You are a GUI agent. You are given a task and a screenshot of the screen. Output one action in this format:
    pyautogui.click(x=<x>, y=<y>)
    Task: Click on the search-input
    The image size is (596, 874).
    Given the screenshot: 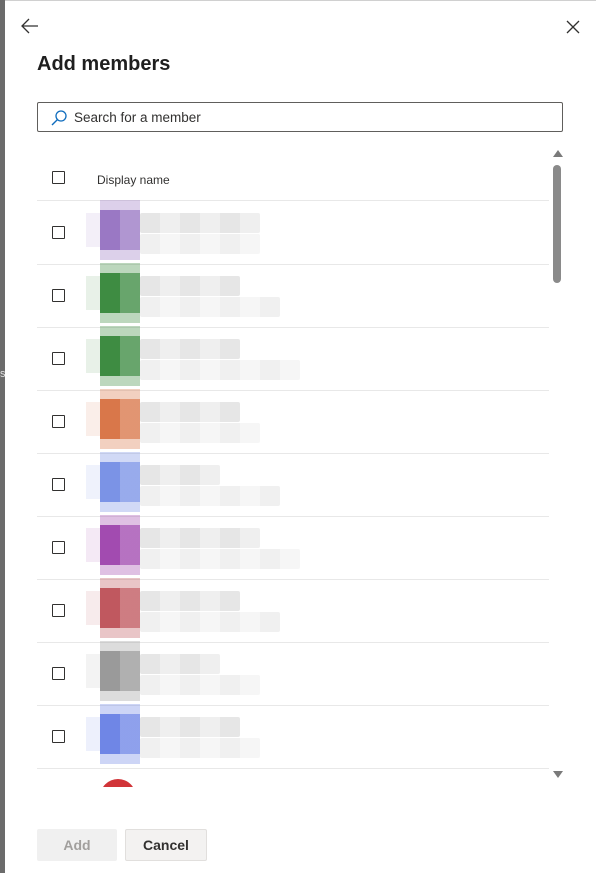 What is the action you would take?
    pyautogui.click(x=314, y=117)
    